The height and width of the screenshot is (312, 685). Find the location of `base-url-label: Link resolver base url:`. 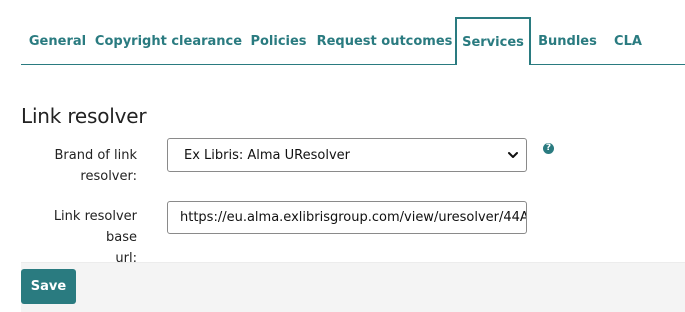

base-url-label: Link resolver base url: is located at coordinates (78, 237).